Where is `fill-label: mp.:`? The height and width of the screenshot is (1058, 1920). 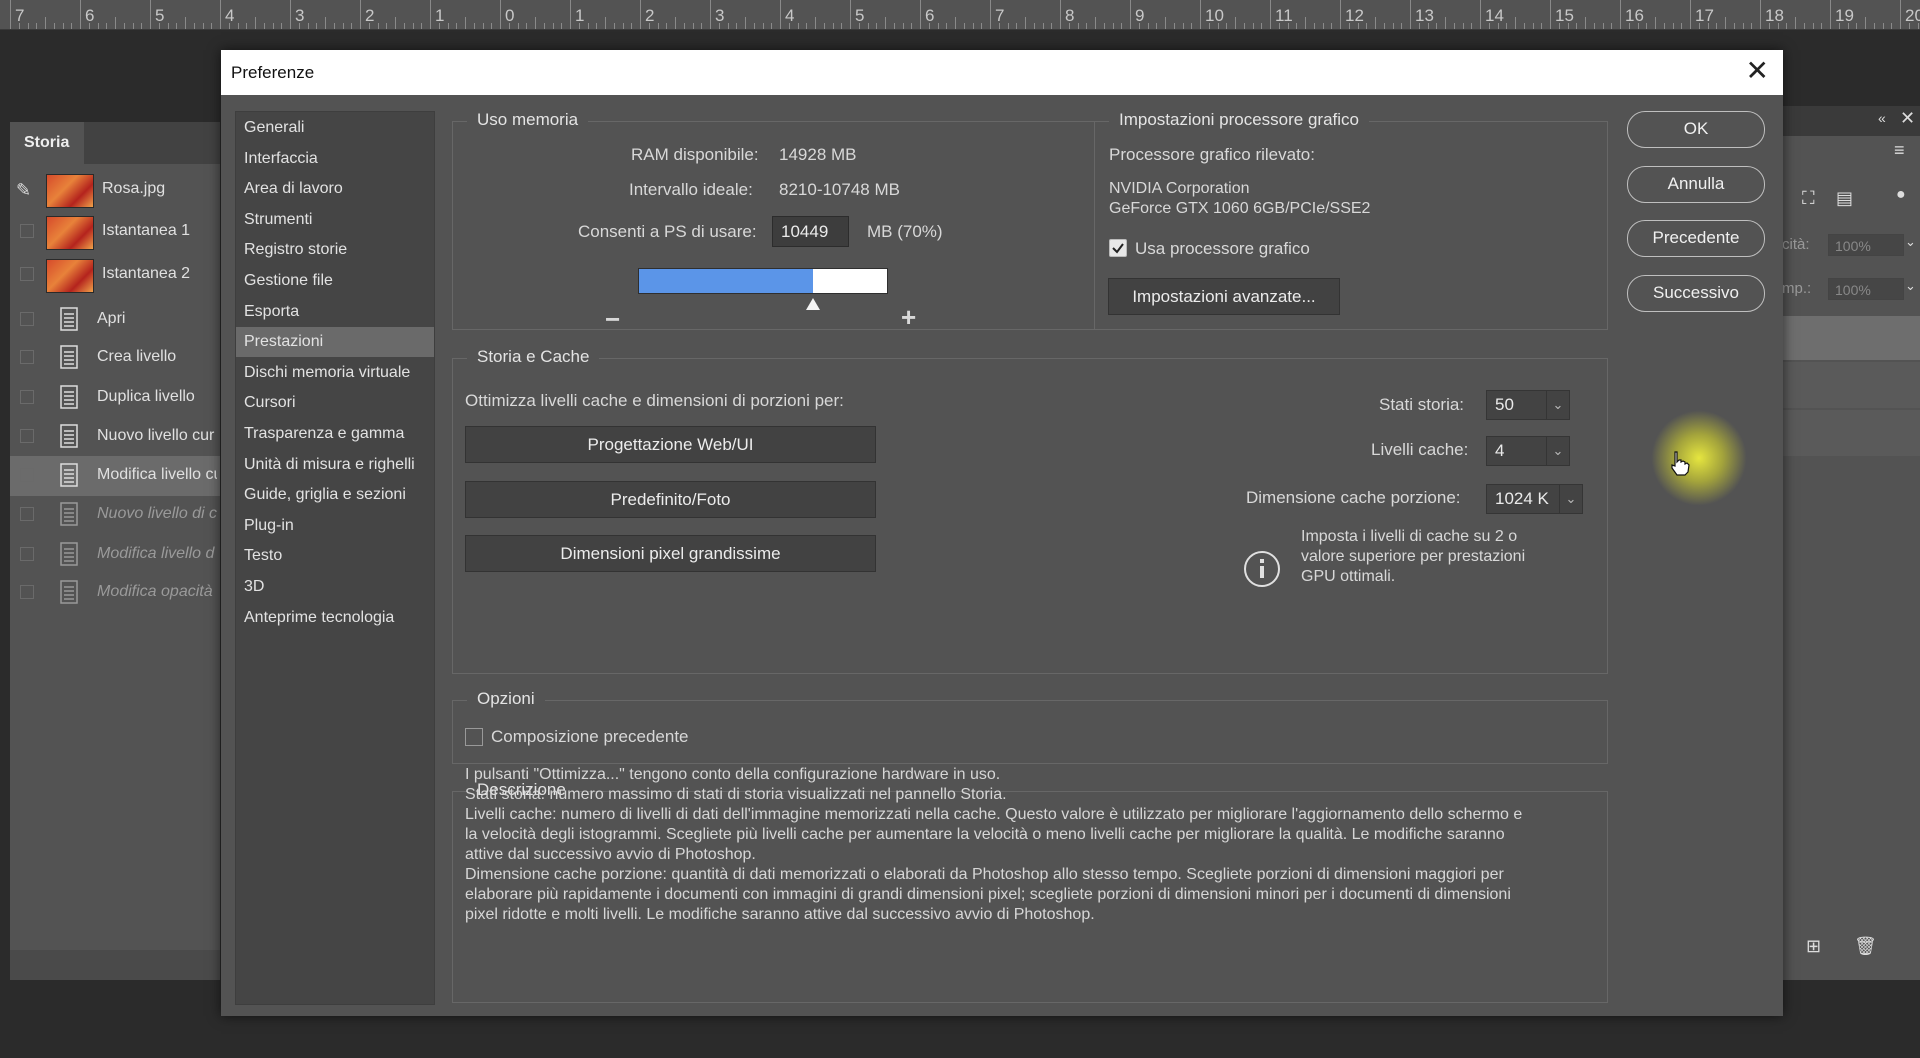
fill-label: mp.: is located at coordinates (1797, 288).